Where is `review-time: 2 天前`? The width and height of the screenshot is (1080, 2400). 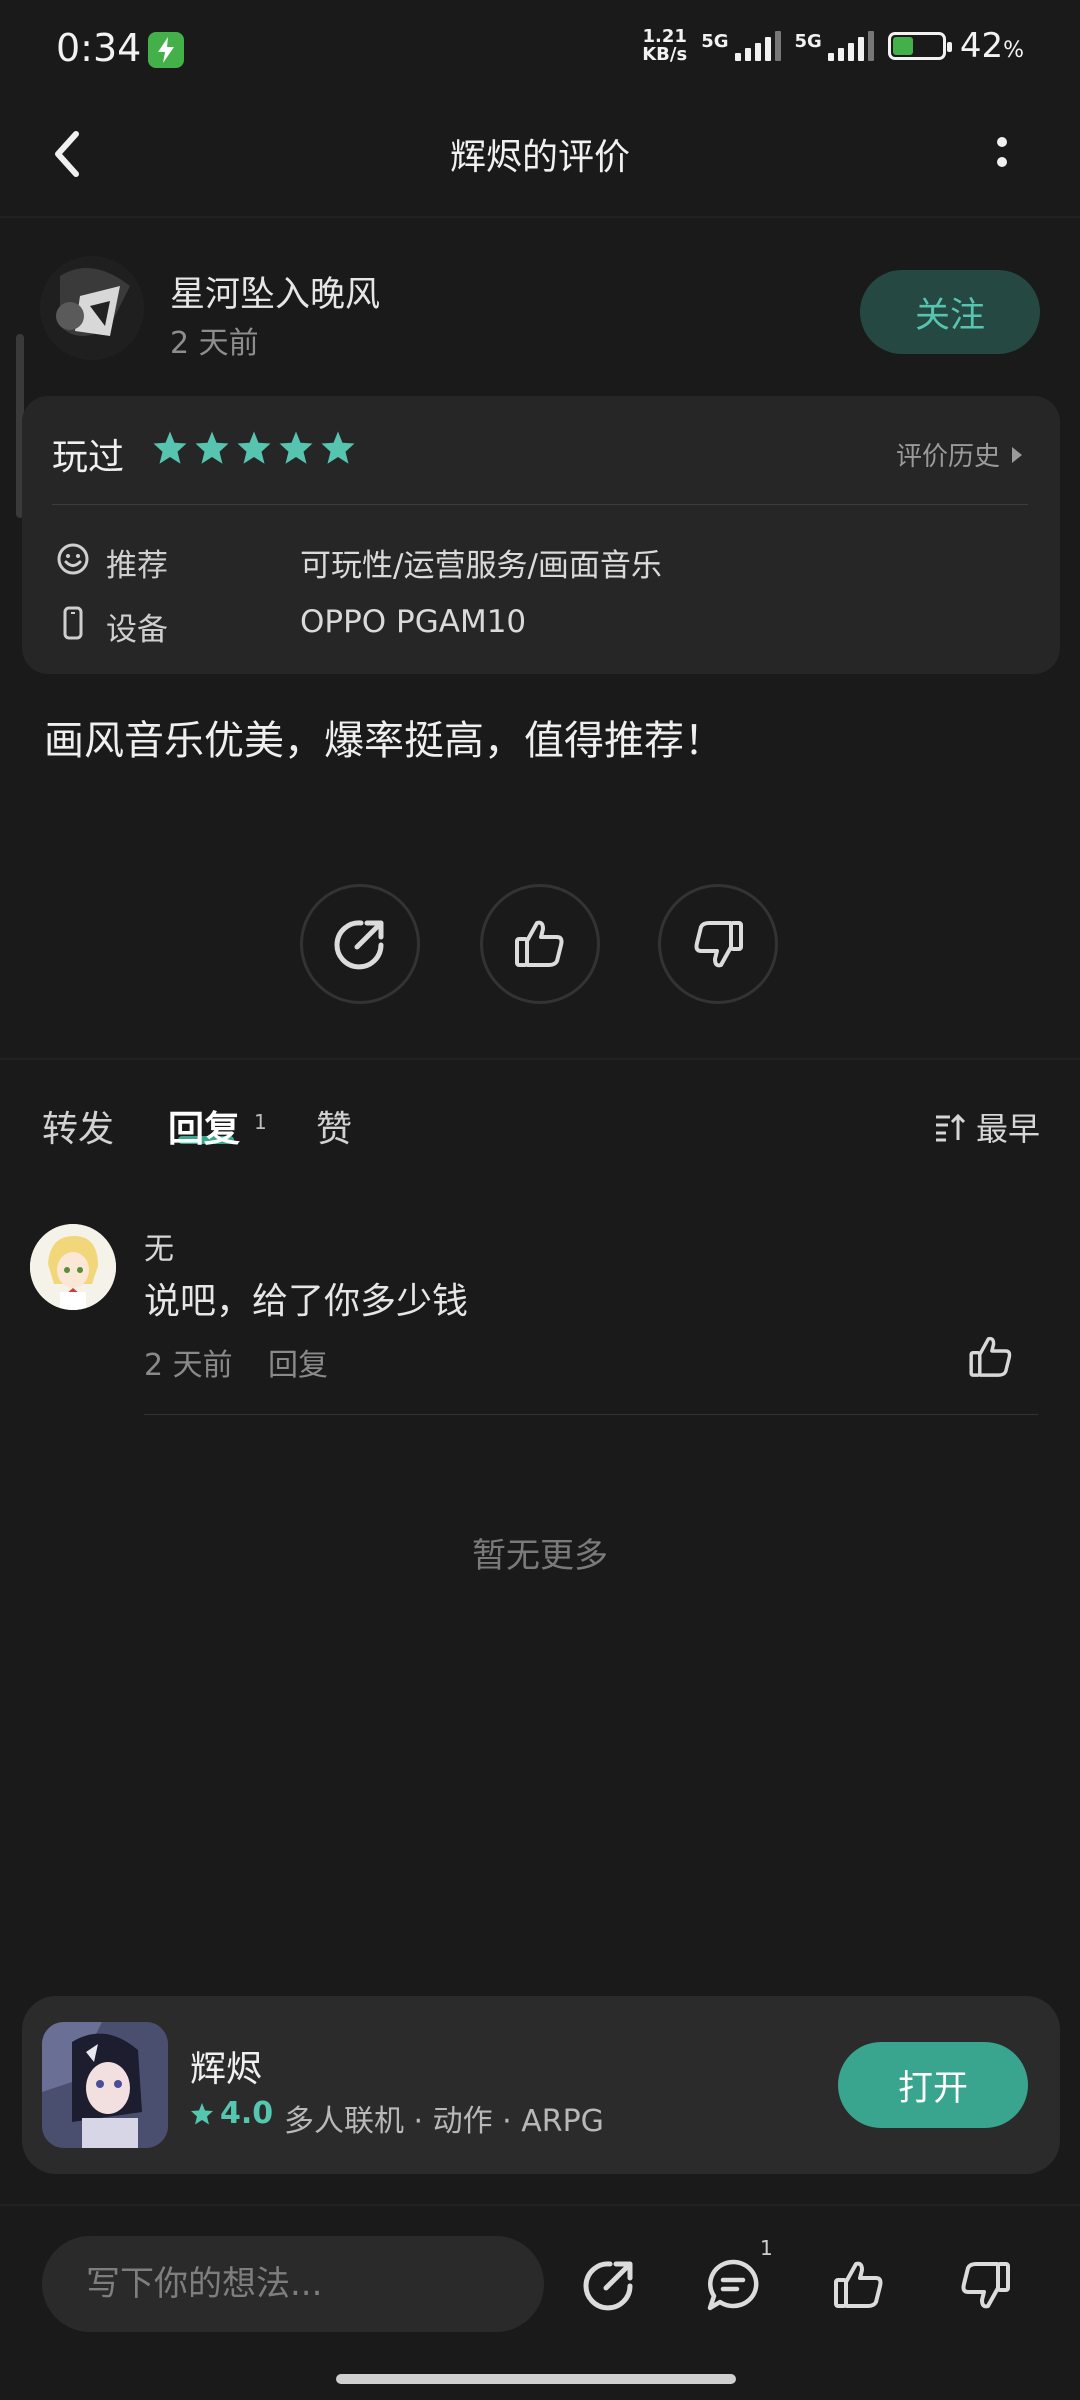
review-time: 2 天前 is located at coordinates (214, 343).